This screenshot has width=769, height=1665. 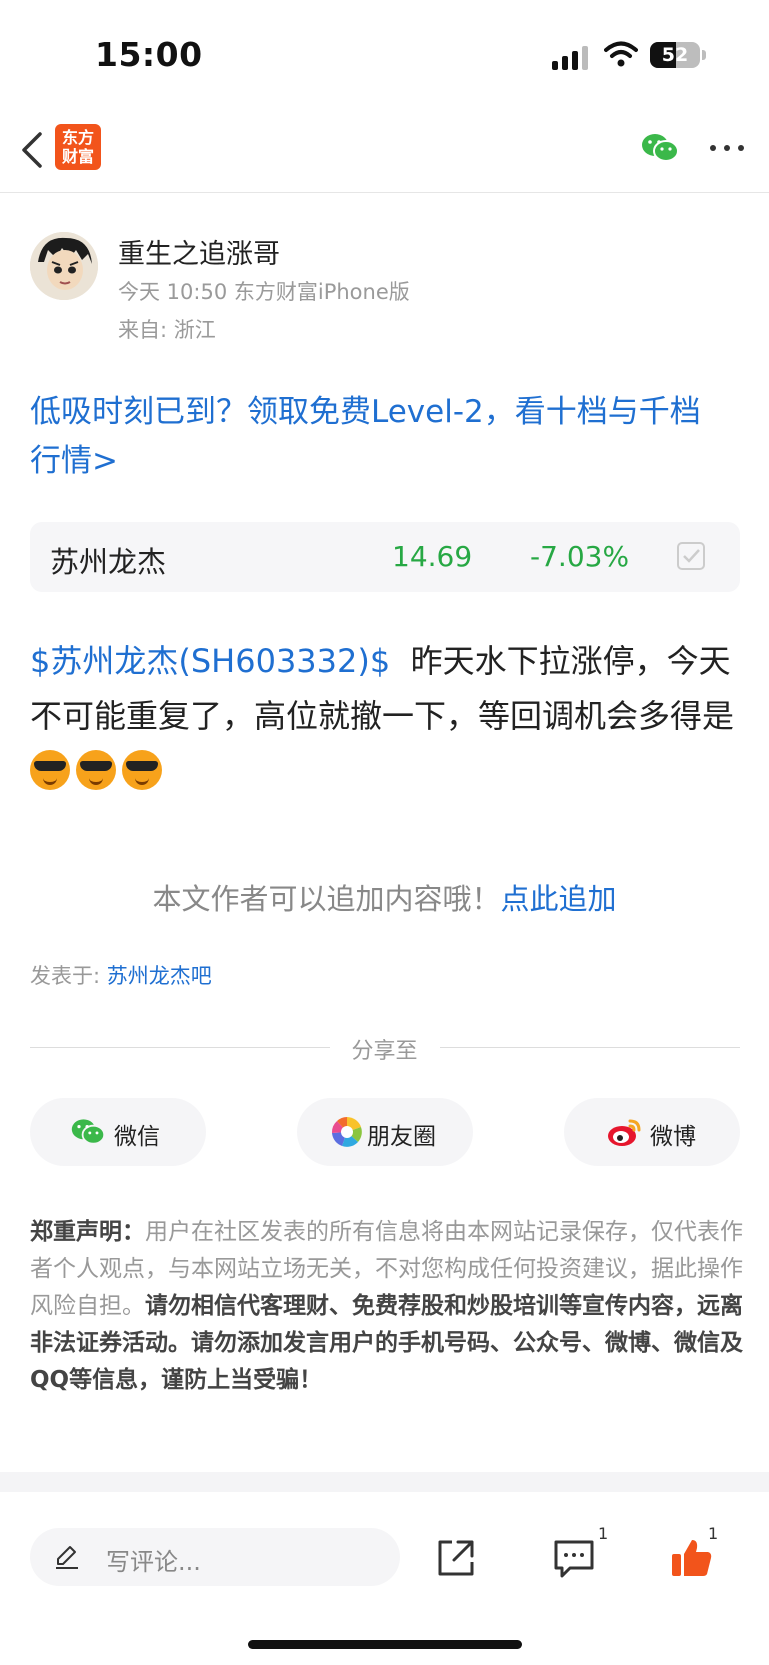 What do you see at coordinates (559, 899) in the screenshot?
I see `append-link: 点此追加` at bounding box center [559, 899].